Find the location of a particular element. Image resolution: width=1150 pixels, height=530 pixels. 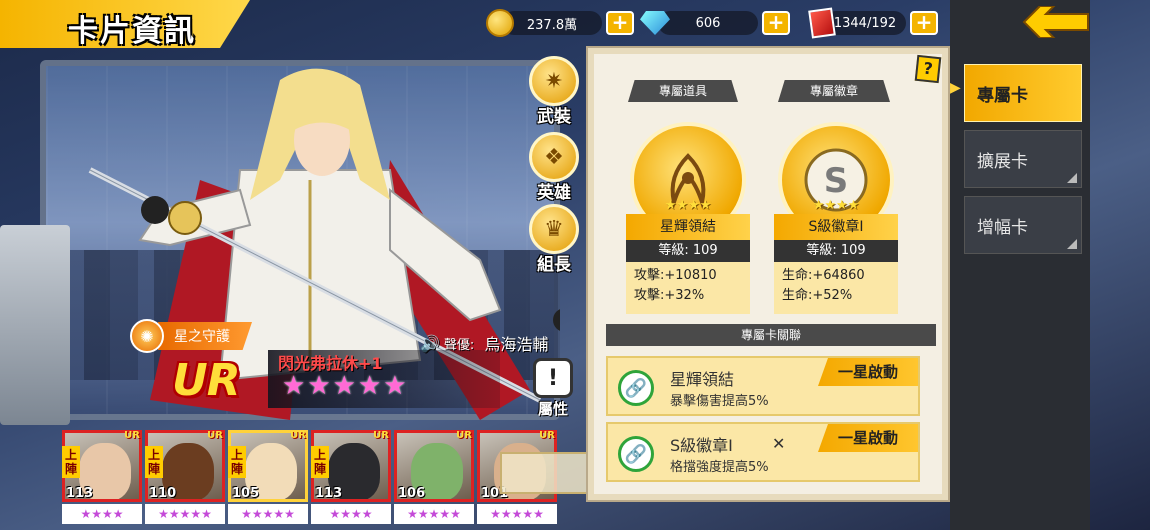

team-member: UR 上陣 110 ★ ★ ★ ★ ★ is located at coordinates (185, 477).